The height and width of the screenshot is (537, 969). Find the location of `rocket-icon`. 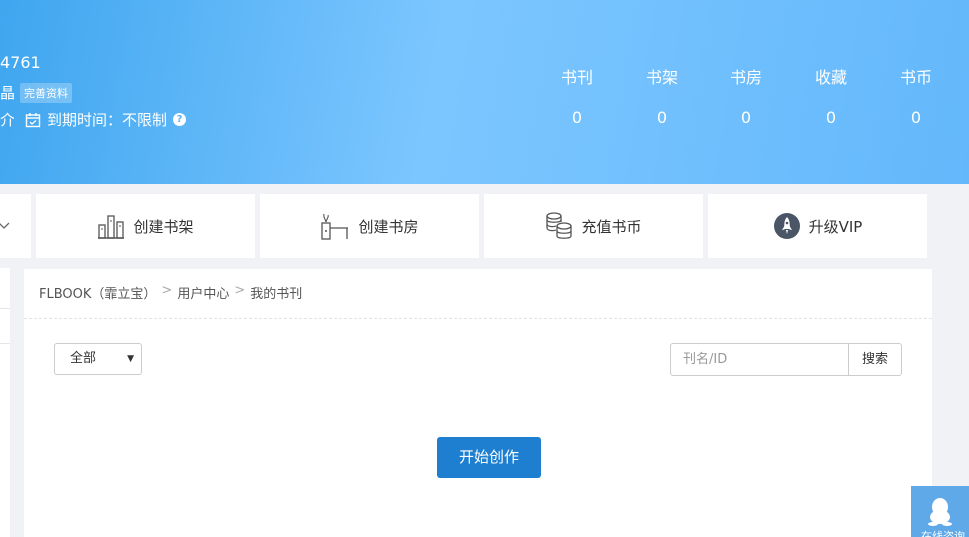

rocket-icon is located at coordinates (786, 226).